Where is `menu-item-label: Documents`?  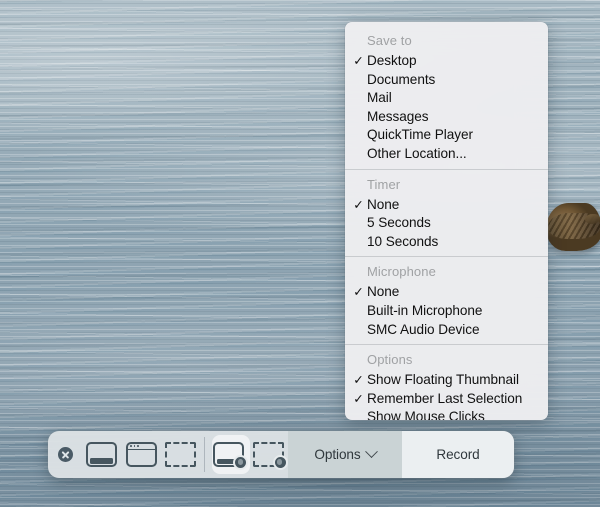 menu-item-label: Documents is located at coordinates (401, 79).